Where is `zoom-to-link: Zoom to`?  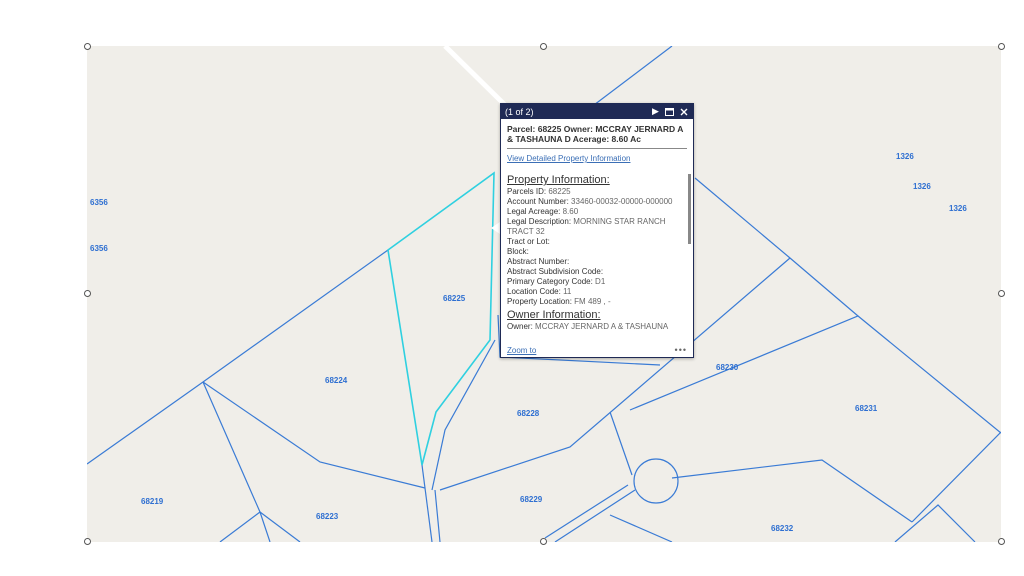 zoom-to-link: Zoom to is located at coordinates (591, 350).